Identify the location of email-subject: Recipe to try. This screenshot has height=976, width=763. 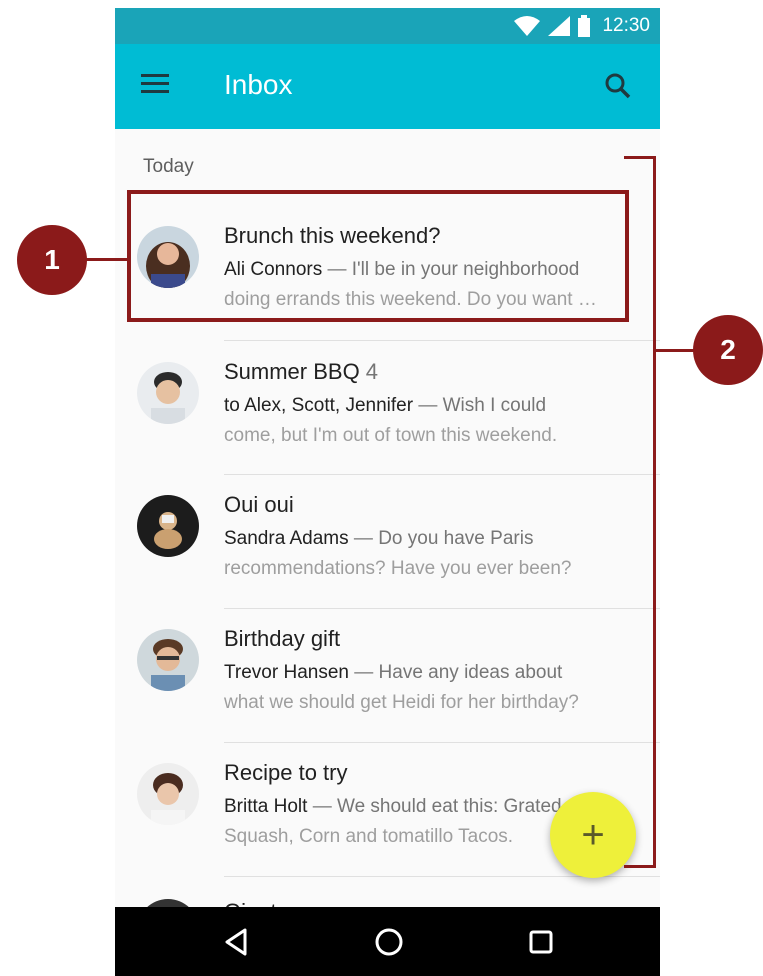
(286, 772).